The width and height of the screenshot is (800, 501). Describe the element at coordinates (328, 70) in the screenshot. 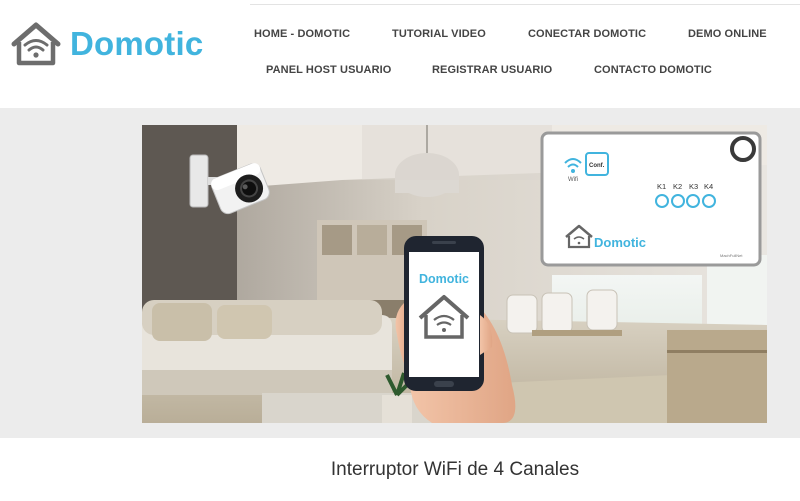

I see `nav-panel-host: PANEL HOST USUARIO` at that location.